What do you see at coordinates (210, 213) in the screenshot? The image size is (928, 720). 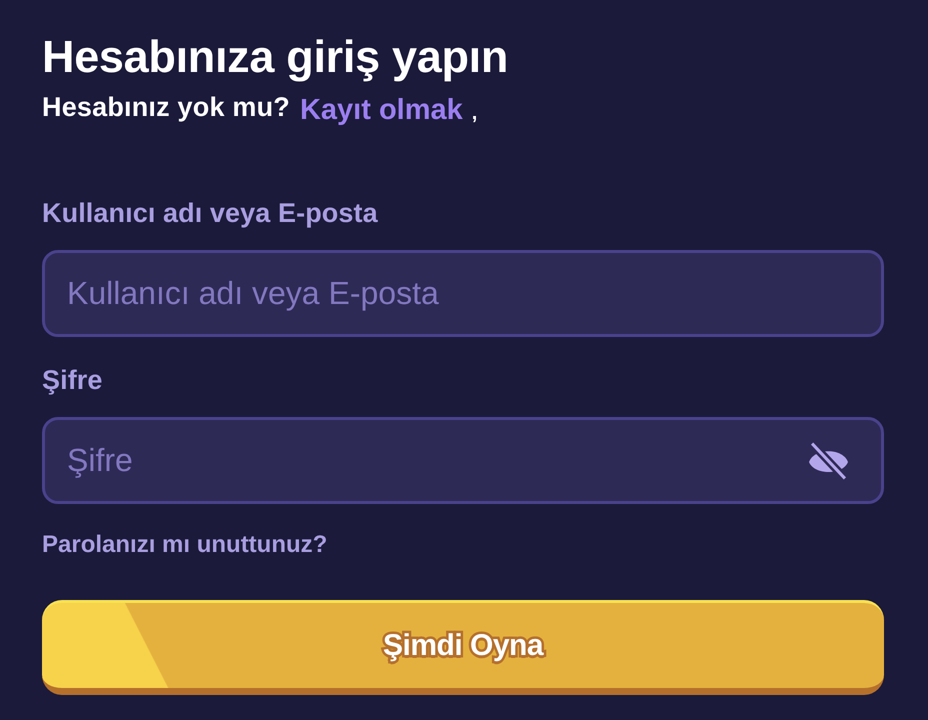 I see `field-label: Kullanıcı adı veya E-posta` at bounding box center [210, 213].